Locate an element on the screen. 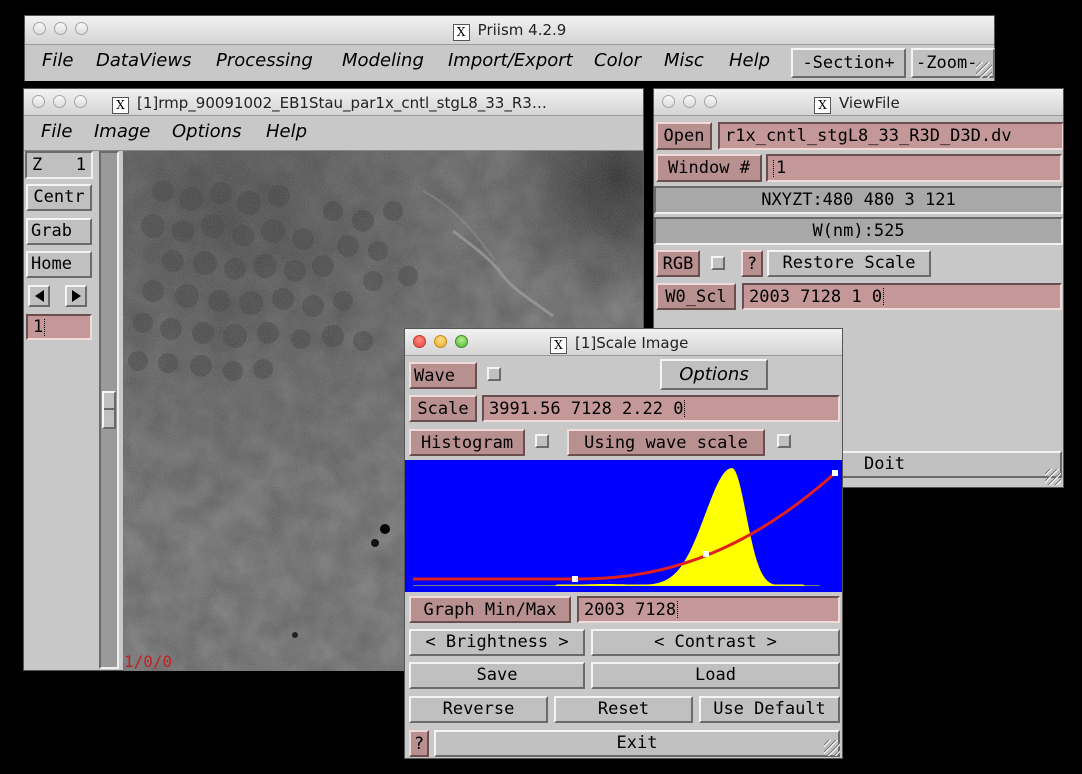 The image size is (1082, 774). viewfile-title: ViewFile is located at coordinates (869, 103).